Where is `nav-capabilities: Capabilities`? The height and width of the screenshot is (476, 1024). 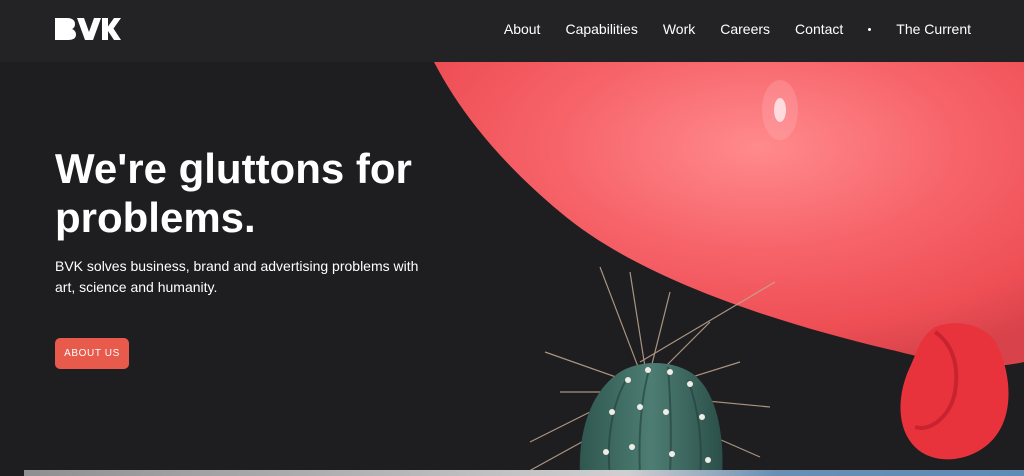
nav-capabilities: Capabilities is located at coordinates (601, 29).